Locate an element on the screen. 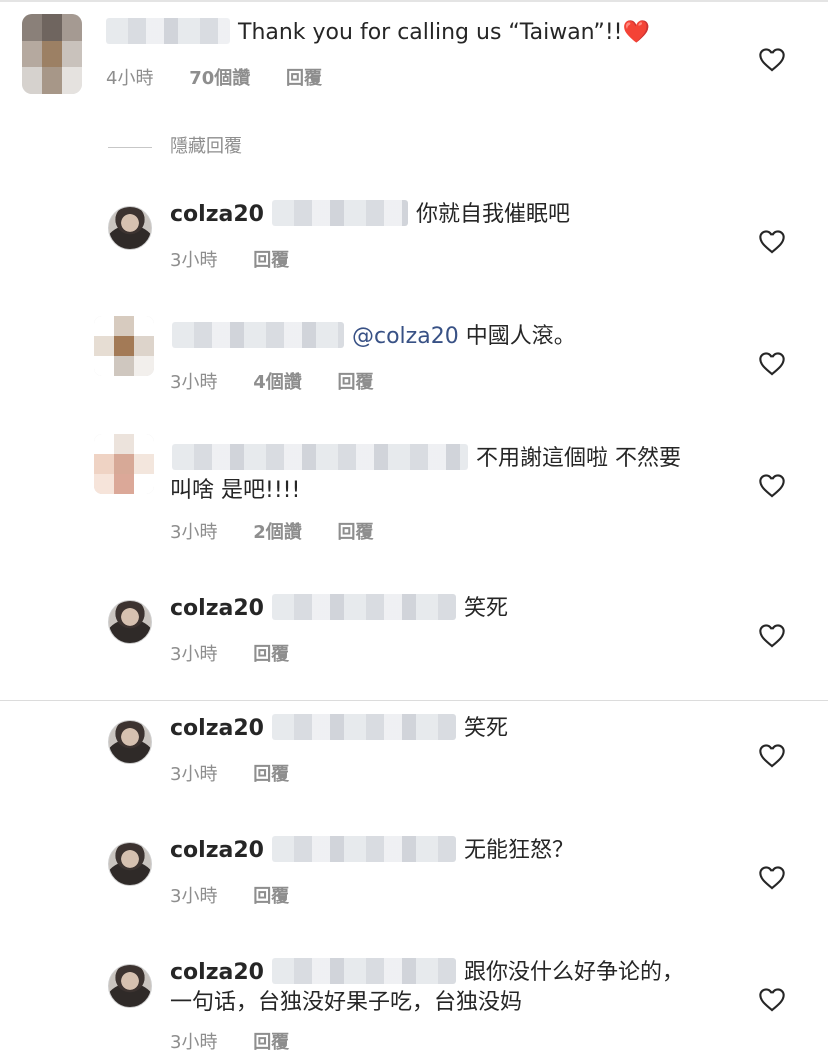 Image resolution: width=828 pixels, height=1054 pixels. comment-meta: 4小時 70個讚 回覆 is located at coordinates (229, 77).